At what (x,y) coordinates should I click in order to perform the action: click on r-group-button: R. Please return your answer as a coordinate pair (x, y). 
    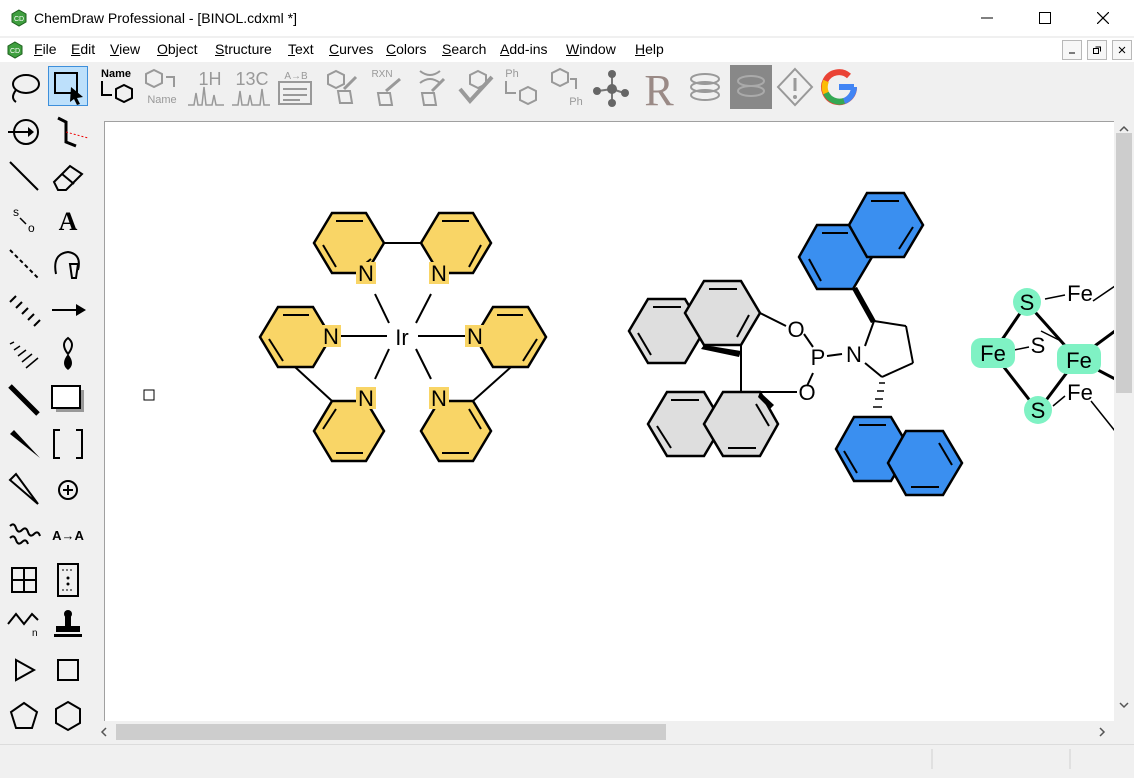
    Looking at the image, I should click on (659, 87).